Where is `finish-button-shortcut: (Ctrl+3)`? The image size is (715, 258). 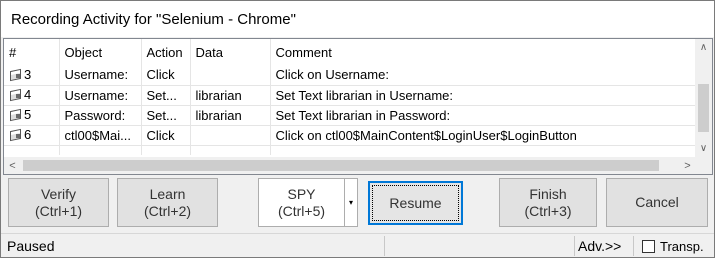
finish-button-shortcut: (Ctrl+3) is located at coordinates (548, 210).